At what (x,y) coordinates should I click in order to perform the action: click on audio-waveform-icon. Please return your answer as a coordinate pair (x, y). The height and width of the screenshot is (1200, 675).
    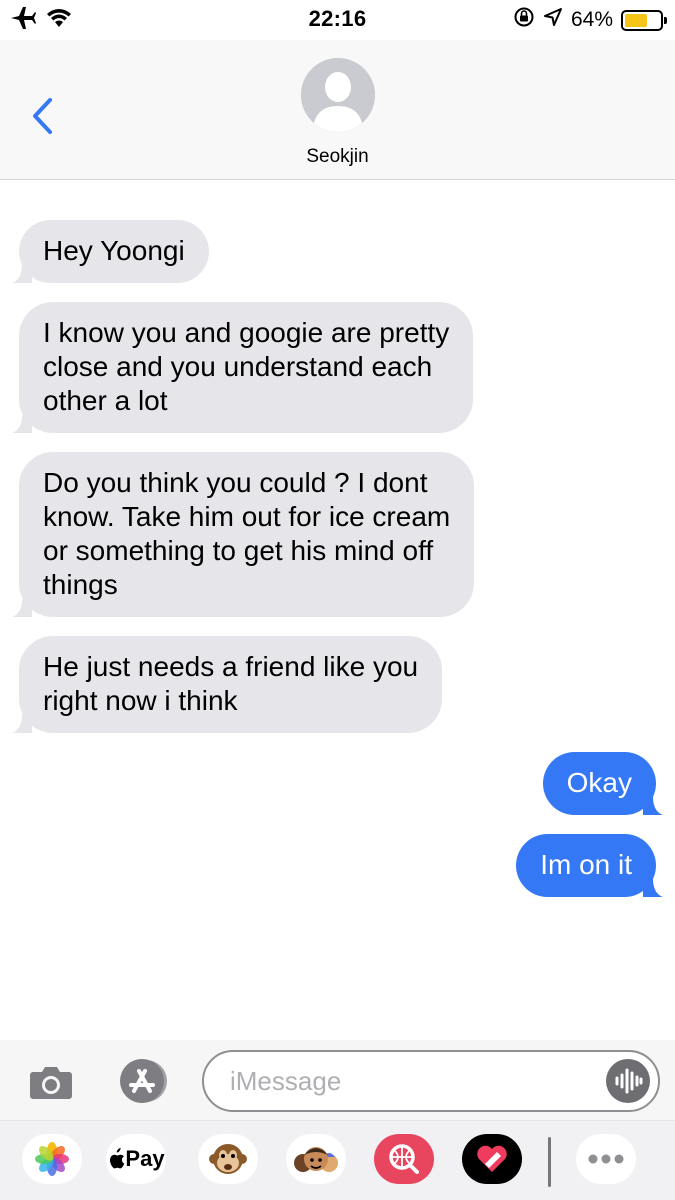
    Looking at the image, I should click on (629, 1081).